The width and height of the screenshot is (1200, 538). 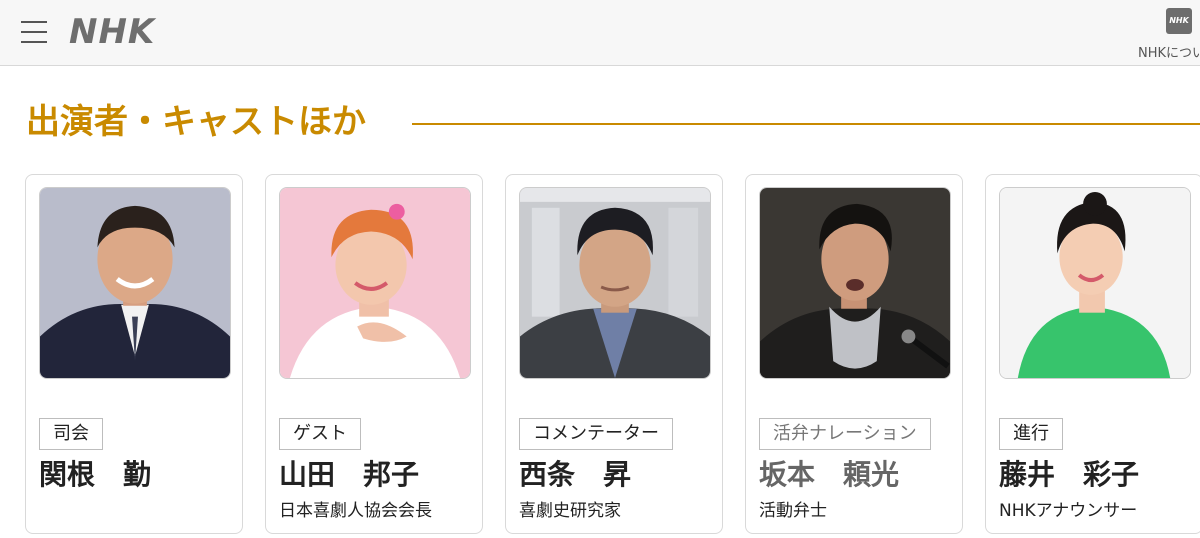 I want to click on about-nhk-label: NHKについて, so click(x=1169, y=53).